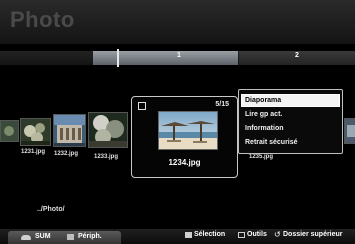 This screenshot has width=355, height=244. I want to click on thumbnail-edge-right, so click(349, 131).